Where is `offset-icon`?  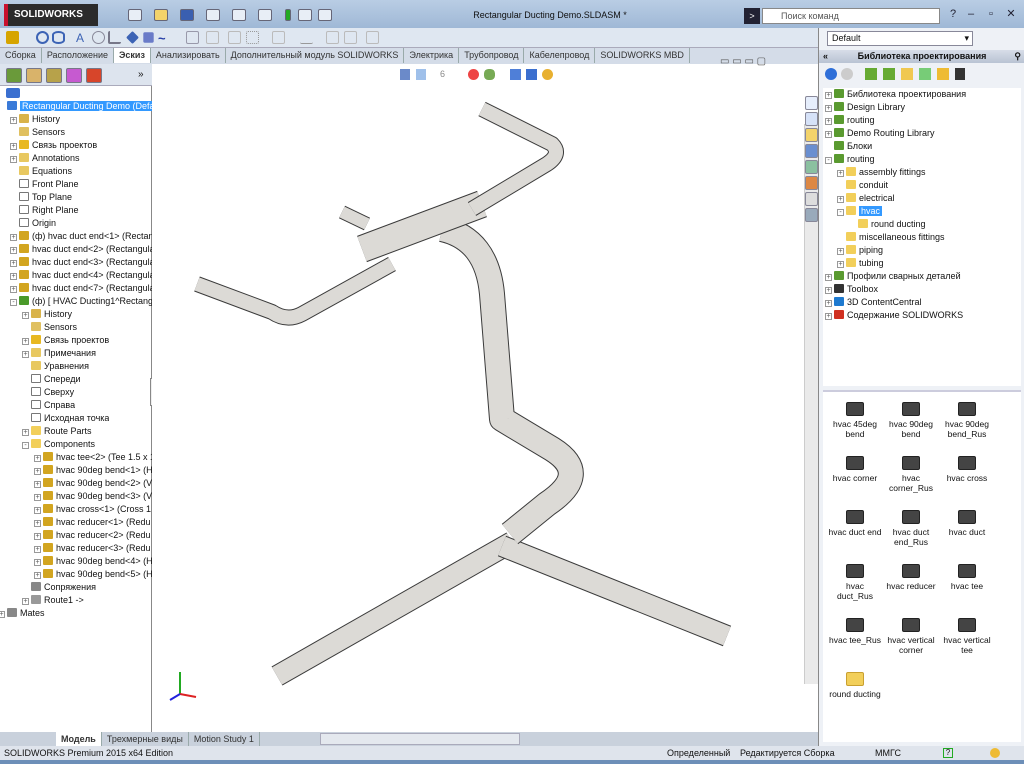 offset-icon is located at coordinates (212, 37).